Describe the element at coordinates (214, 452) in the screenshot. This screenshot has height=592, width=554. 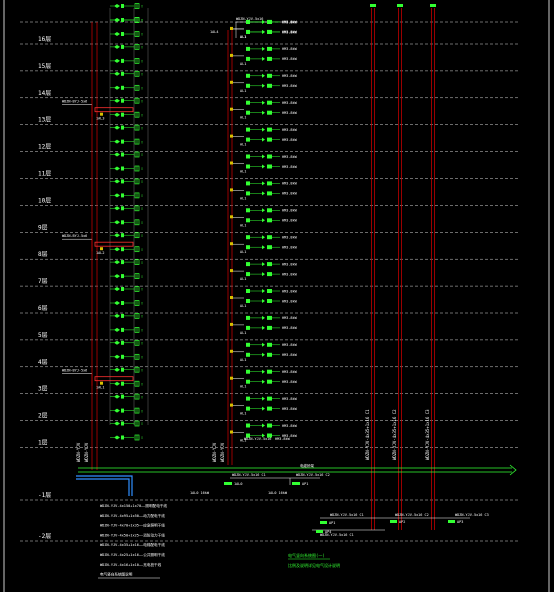
I see `feeder-label: WDZN-YJV` at that location.